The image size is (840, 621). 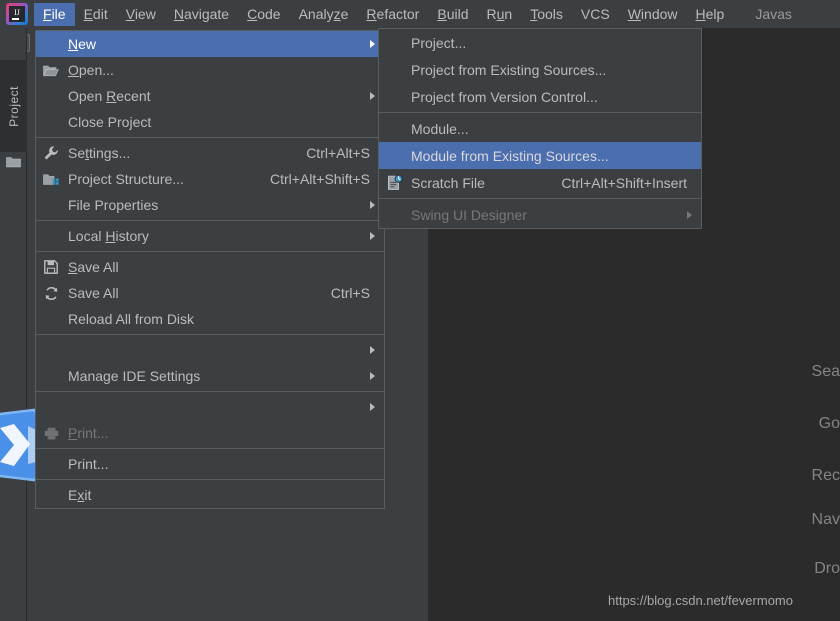 What do you see at coordinates (320, 179) in the screenshot?
I see `menu-item-project-structure-accelerator: Ctrl+Alt+Shift+S` at bounding box center [320, 179].